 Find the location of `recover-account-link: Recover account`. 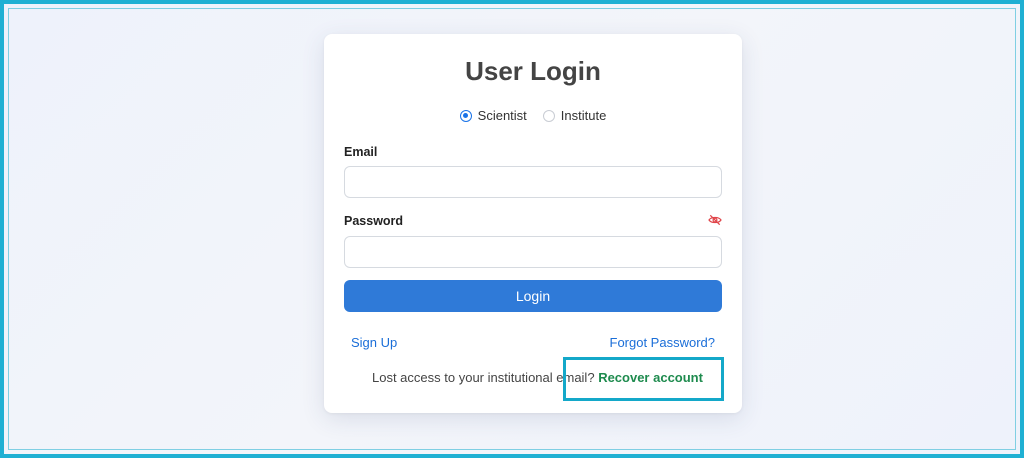

recover-account-link: Recover account is located at coordinates (650, 377).